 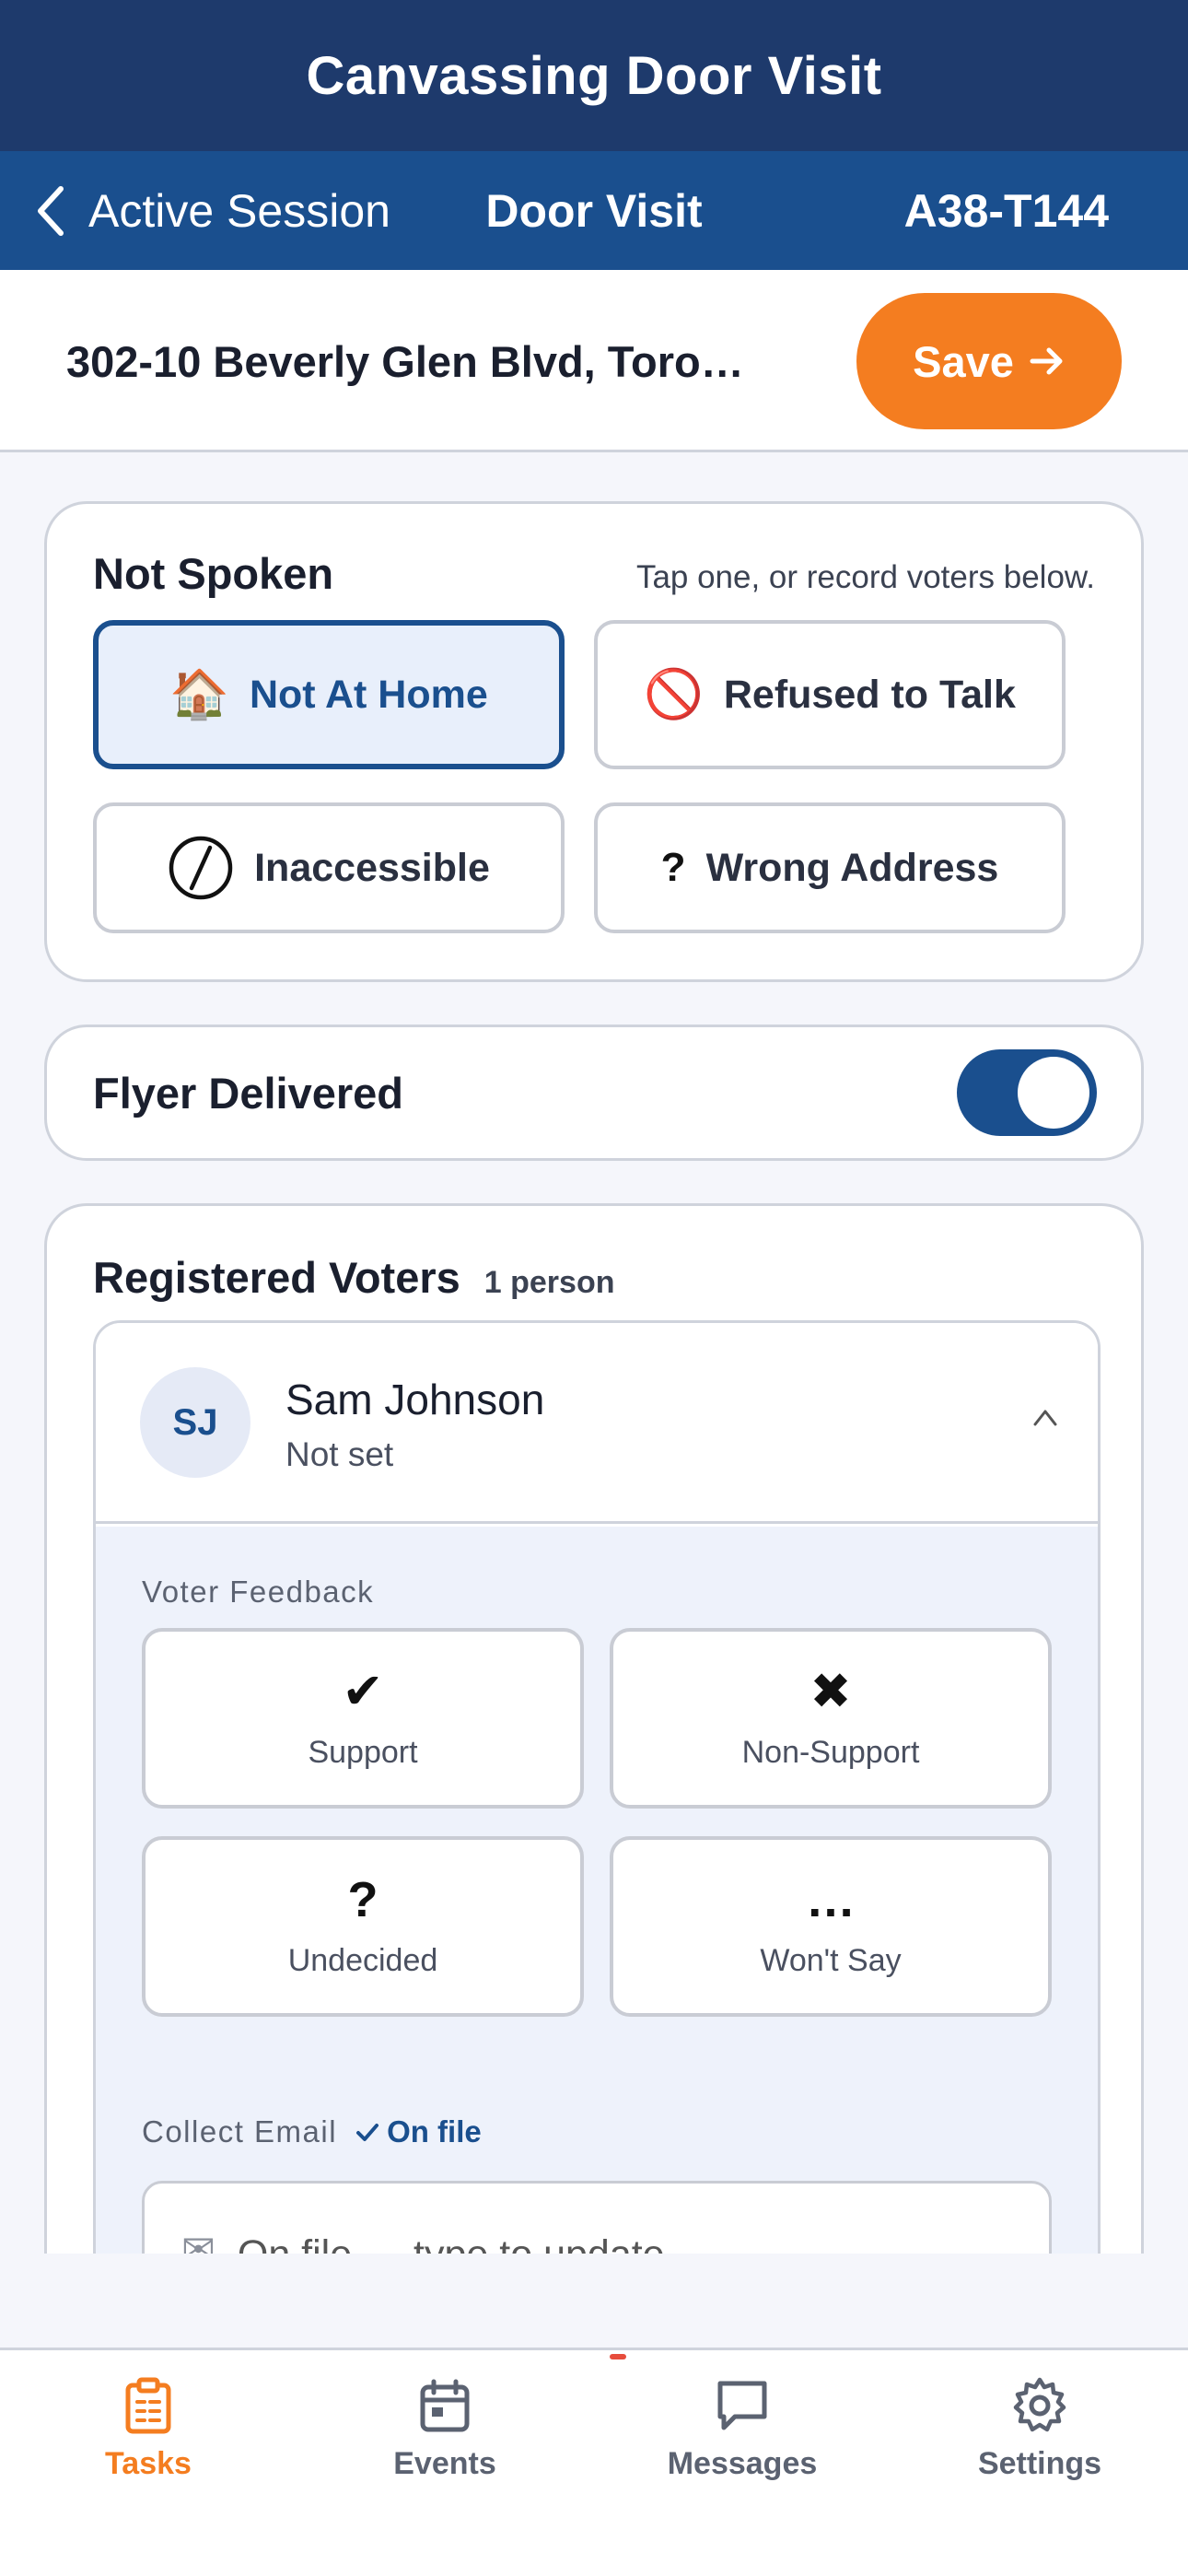 What do you see at coordinates (199, 694) in the screenshot?
I see `house-icon: 🏠` at bounding box center [199, 694].